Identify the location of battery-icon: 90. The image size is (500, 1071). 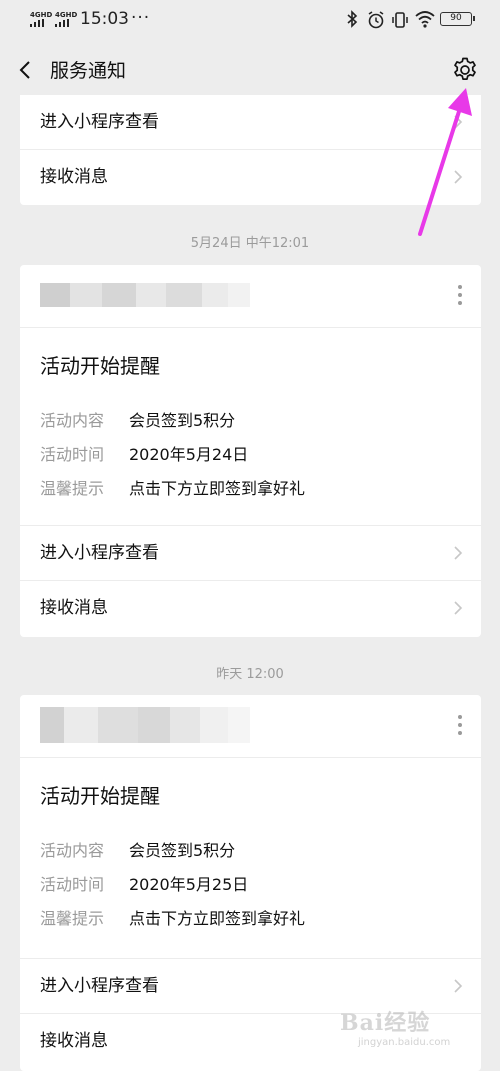
(457, 19).